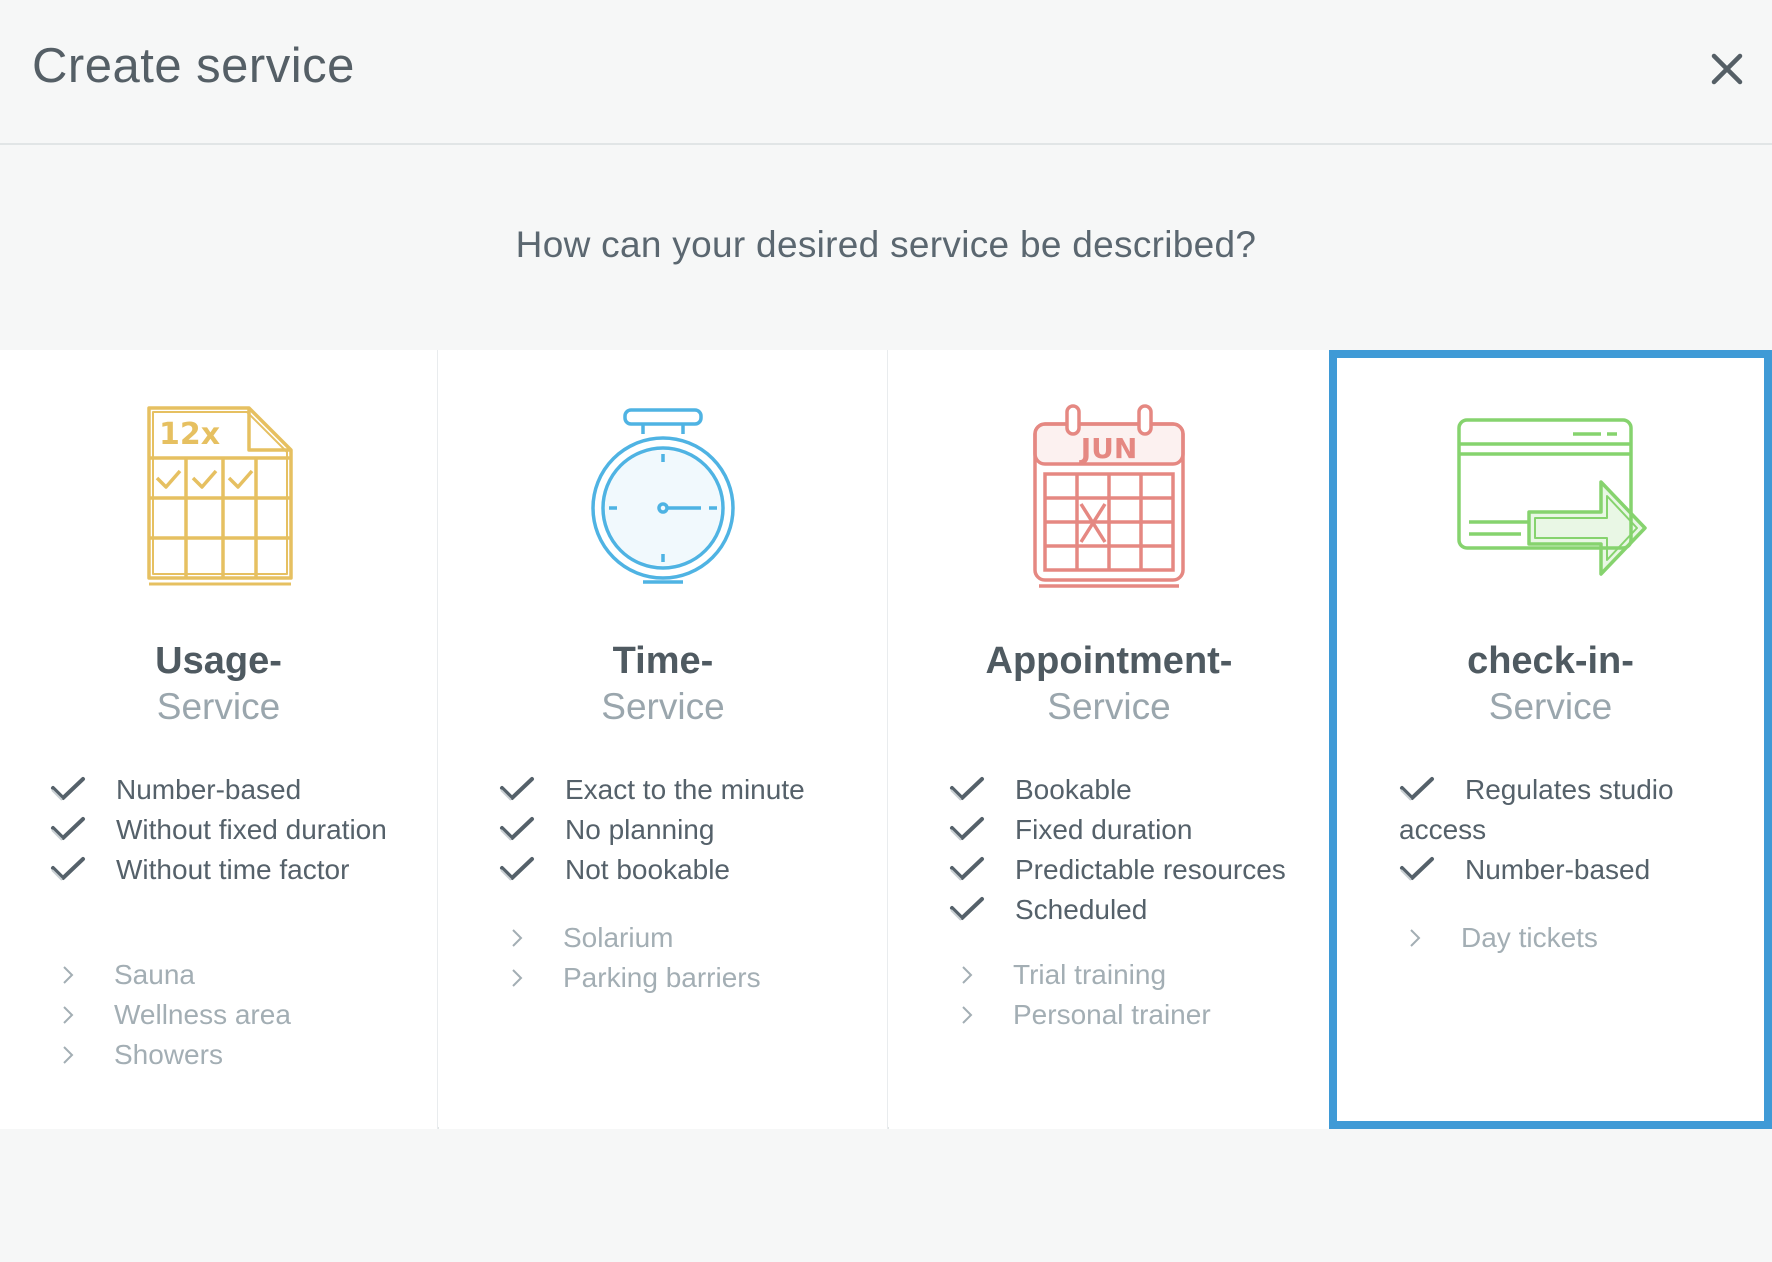  I want to click on punch-card-12x-icon: 12x, so click(219, 496).